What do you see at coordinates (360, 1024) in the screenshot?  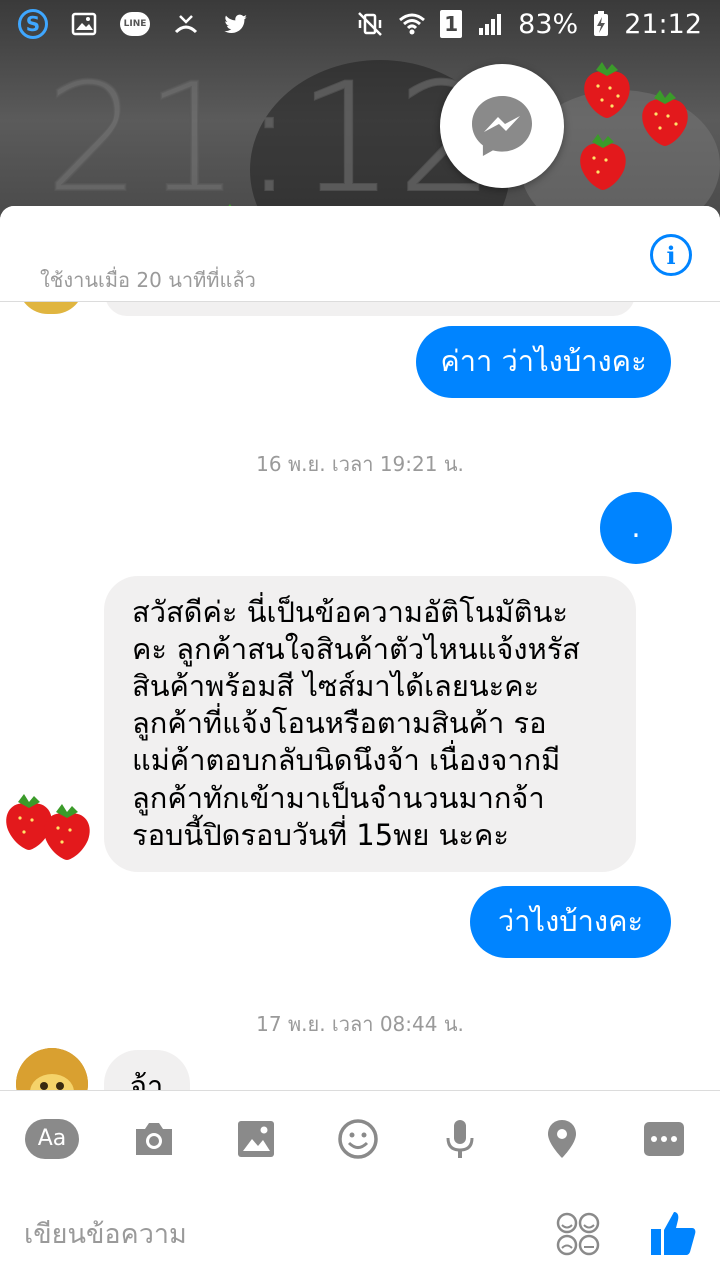 I see `message-timestamp: 17 พ.ย. เวลา 08:44 น.` at bounding box center [360, 1024].